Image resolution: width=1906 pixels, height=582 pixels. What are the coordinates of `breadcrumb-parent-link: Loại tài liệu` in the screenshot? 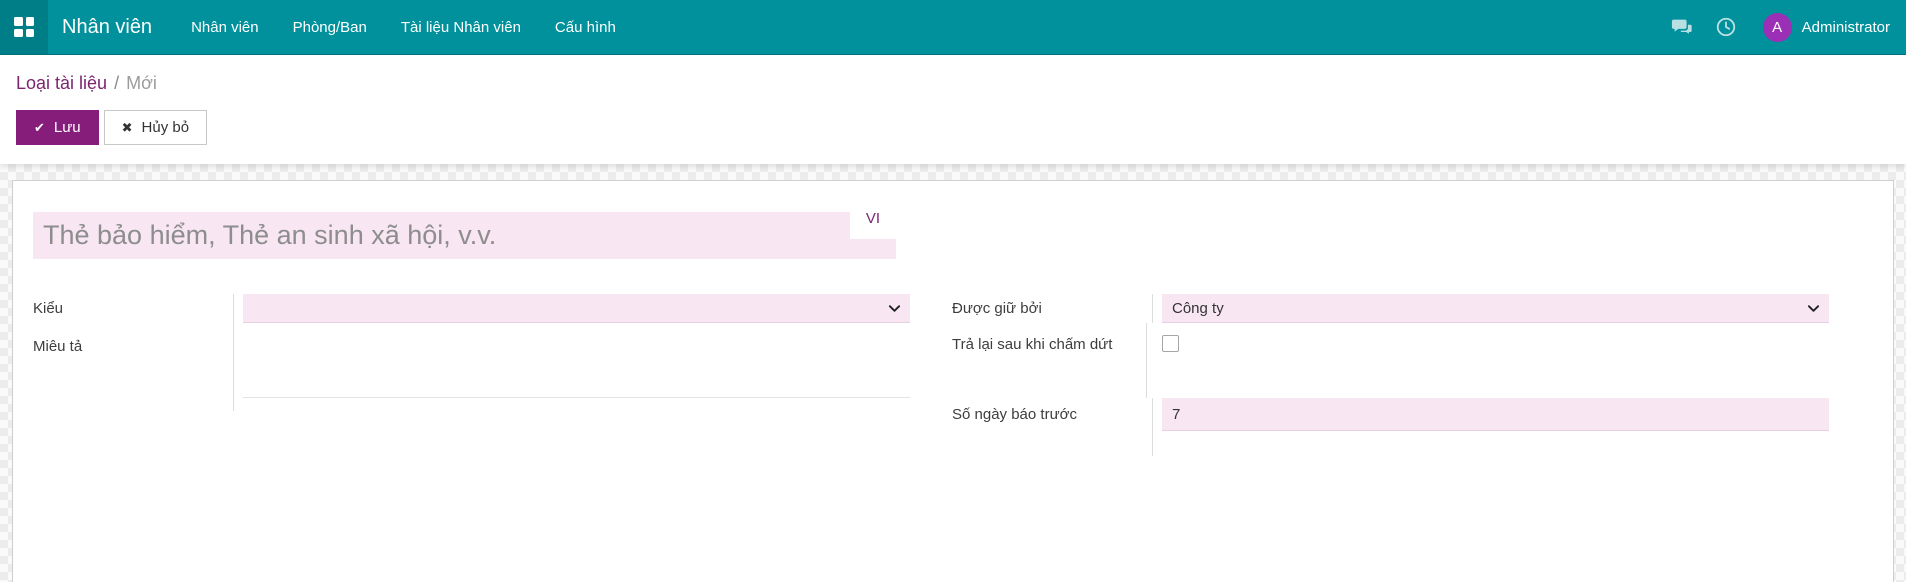 It's located at (61, 83).